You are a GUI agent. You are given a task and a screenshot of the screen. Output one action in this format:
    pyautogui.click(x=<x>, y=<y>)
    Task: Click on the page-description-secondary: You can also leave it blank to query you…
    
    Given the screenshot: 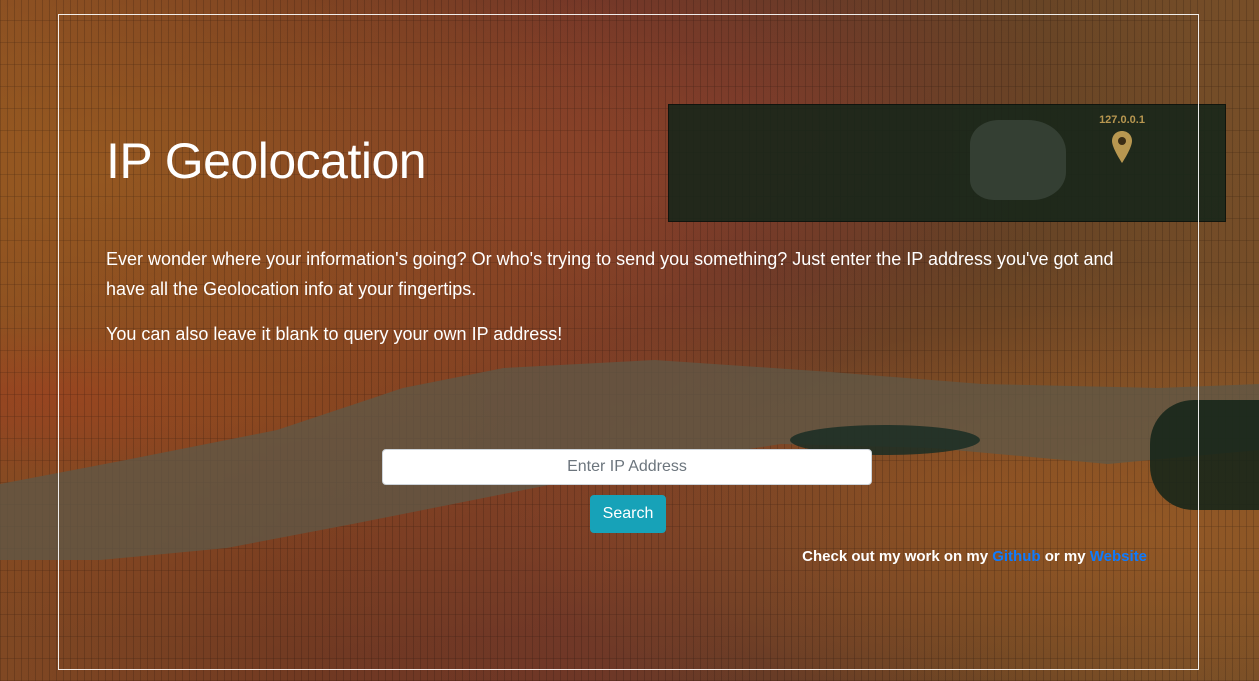 What is the action you would take?
    pyautogui.click(x=334, y=334)
    